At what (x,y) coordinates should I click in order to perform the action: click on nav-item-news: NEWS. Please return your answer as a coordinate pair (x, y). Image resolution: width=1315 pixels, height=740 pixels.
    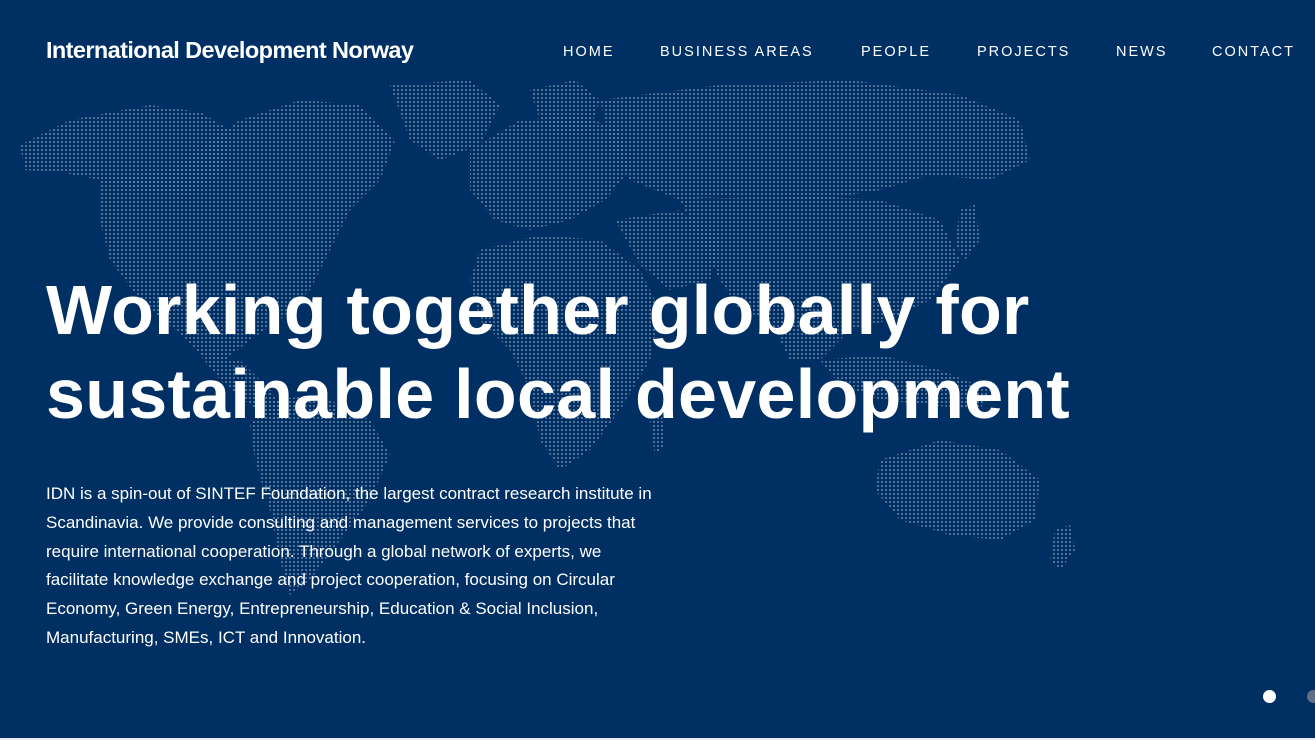
    Looking at the image, I should click on (1142, 52).